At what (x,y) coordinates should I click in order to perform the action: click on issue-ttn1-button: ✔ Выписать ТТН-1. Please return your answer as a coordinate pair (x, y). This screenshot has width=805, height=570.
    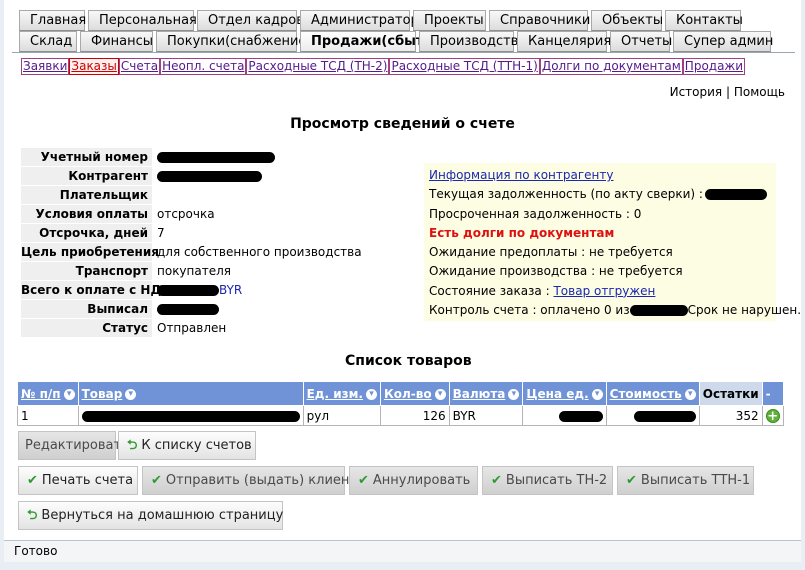
    Looking at the image, I should click on (685, 480).